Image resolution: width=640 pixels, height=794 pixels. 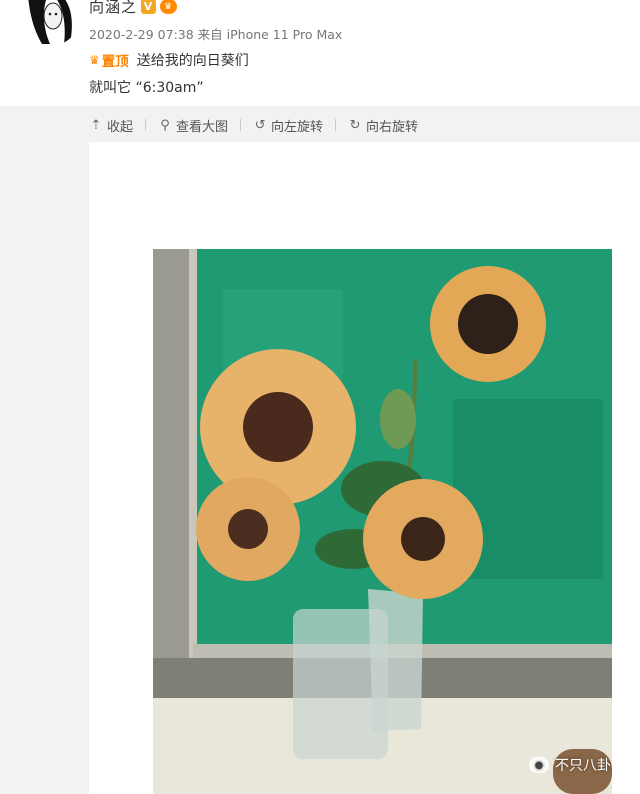 What do you see at coordinates (355, 125) in the screenshot?
I see `rotate-right-icon: ↻` at bounding box center [355, 125].